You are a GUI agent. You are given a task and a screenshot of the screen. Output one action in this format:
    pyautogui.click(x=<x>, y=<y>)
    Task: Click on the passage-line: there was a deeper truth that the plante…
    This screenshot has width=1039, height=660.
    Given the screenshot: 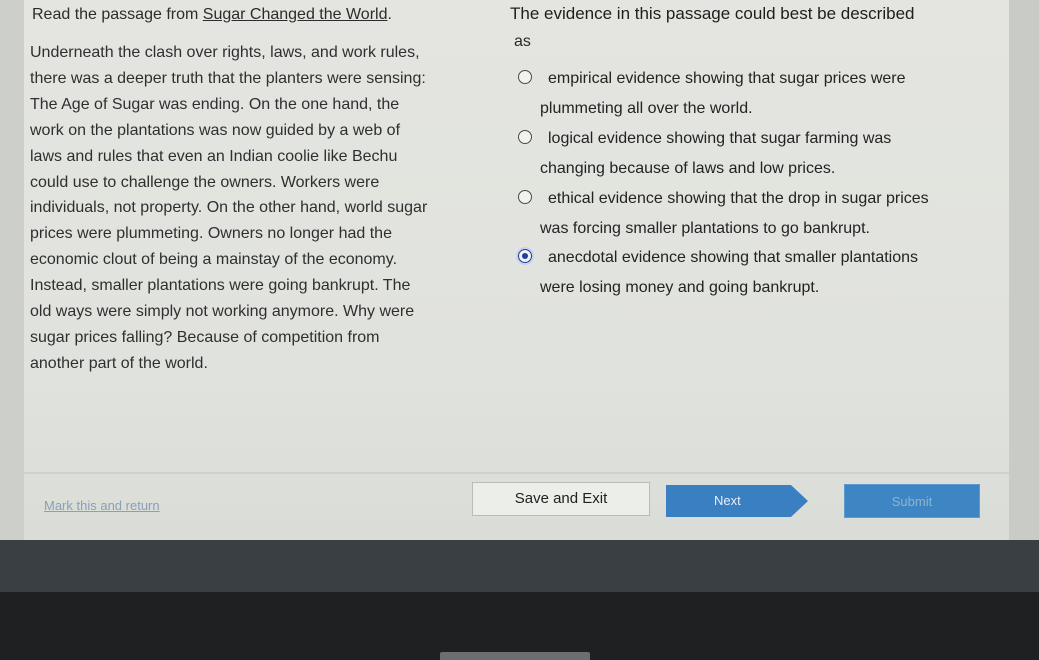 What is the action you would take?
    pyautogui.click(x=228, y=78)
    